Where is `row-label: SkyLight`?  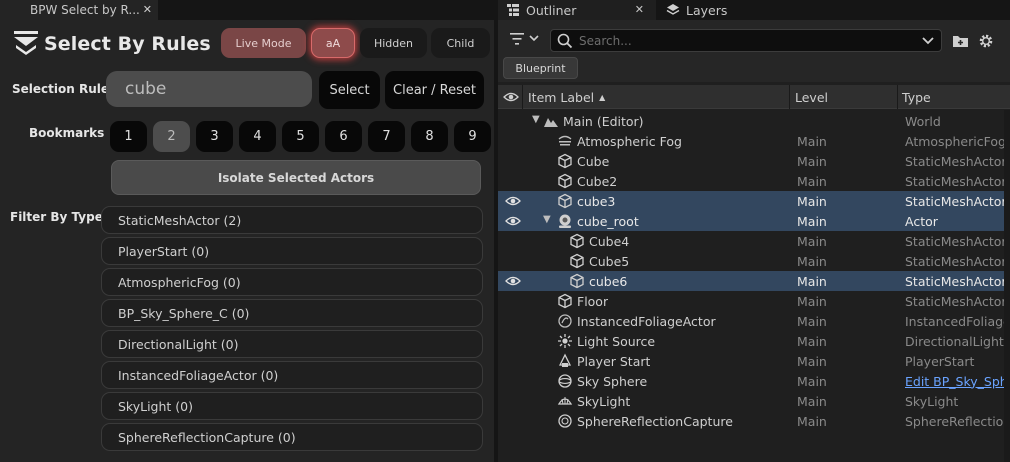
row-label: SkyLight is located at coordinates (604, 401).